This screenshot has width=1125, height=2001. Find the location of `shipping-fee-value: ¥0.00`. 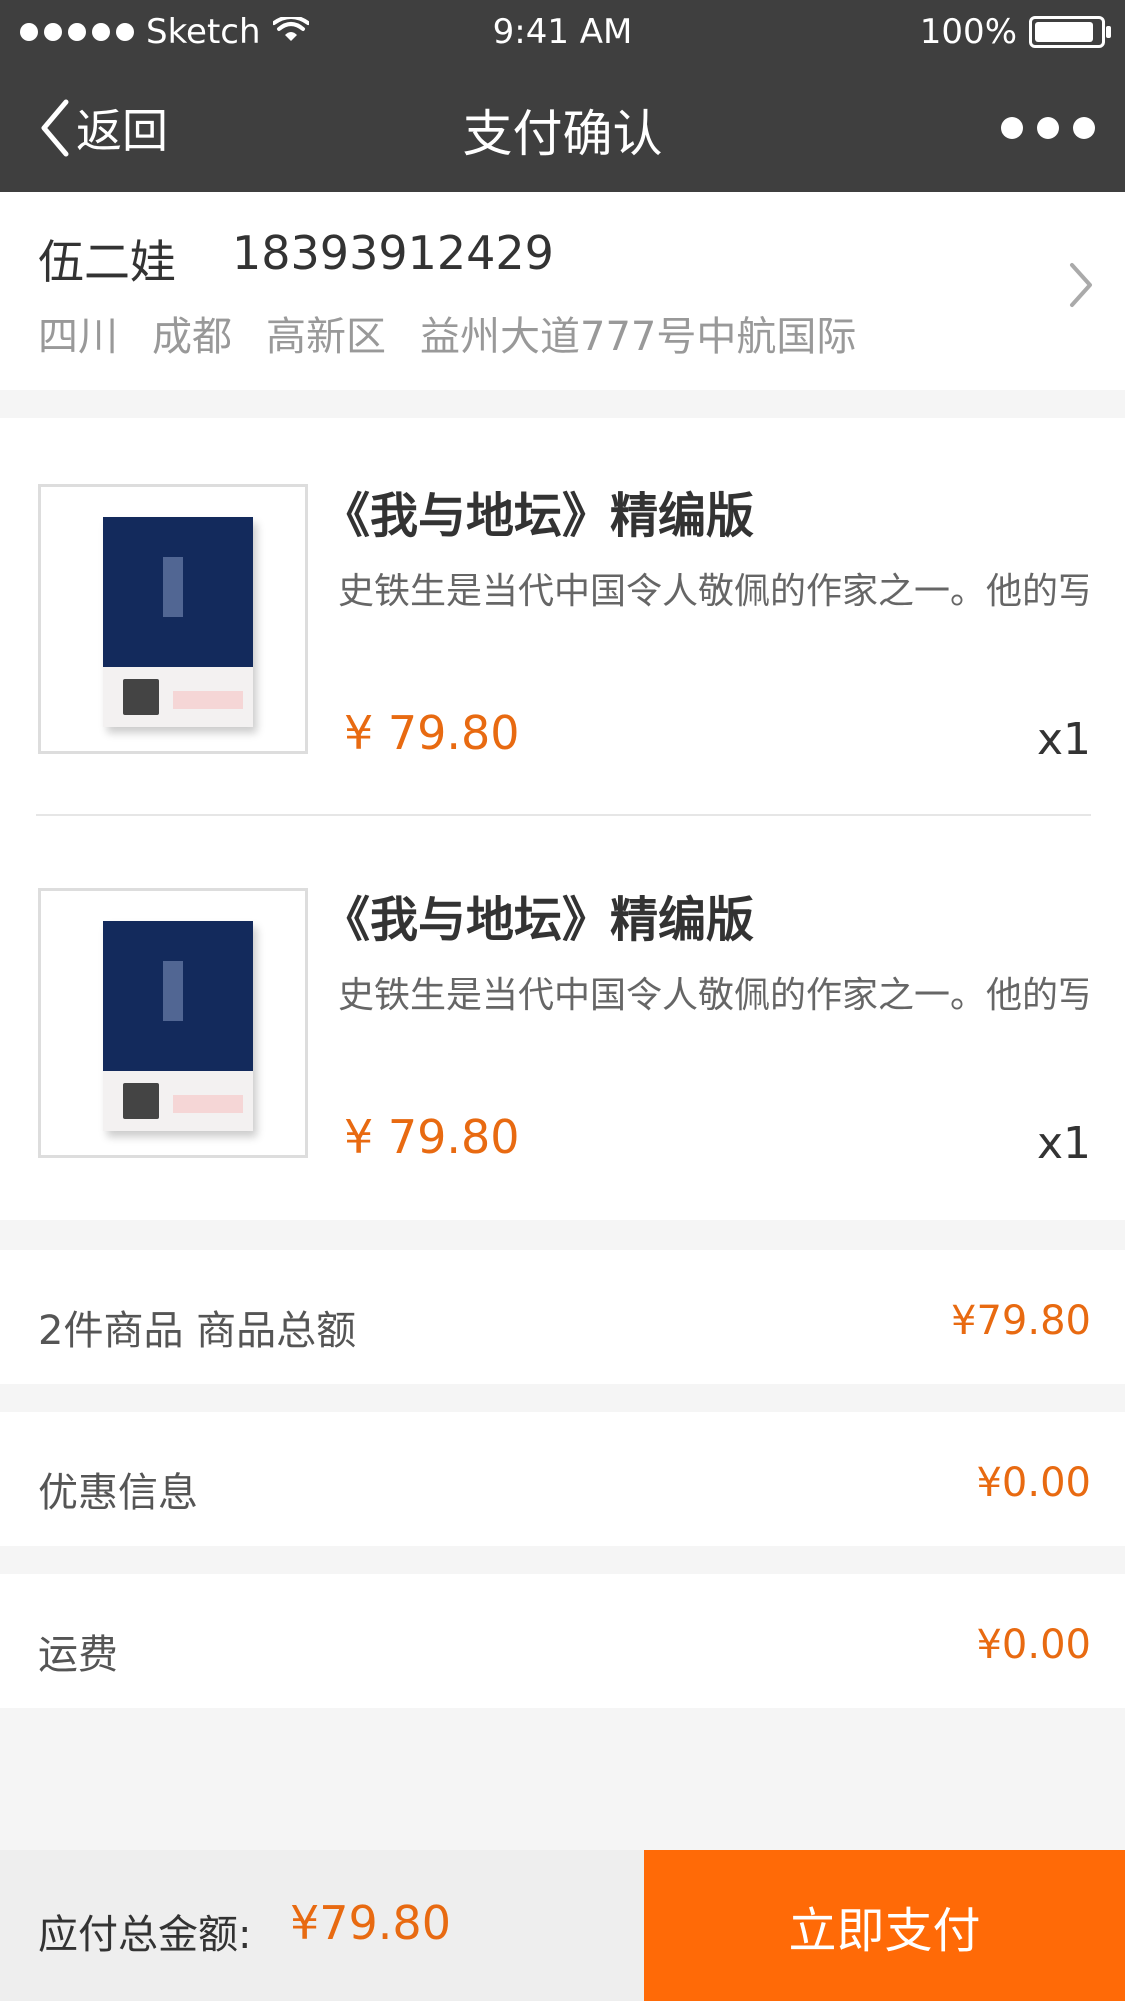

shipping-fee-value: ¥0.00 is located at coordinates (1033, 1645).